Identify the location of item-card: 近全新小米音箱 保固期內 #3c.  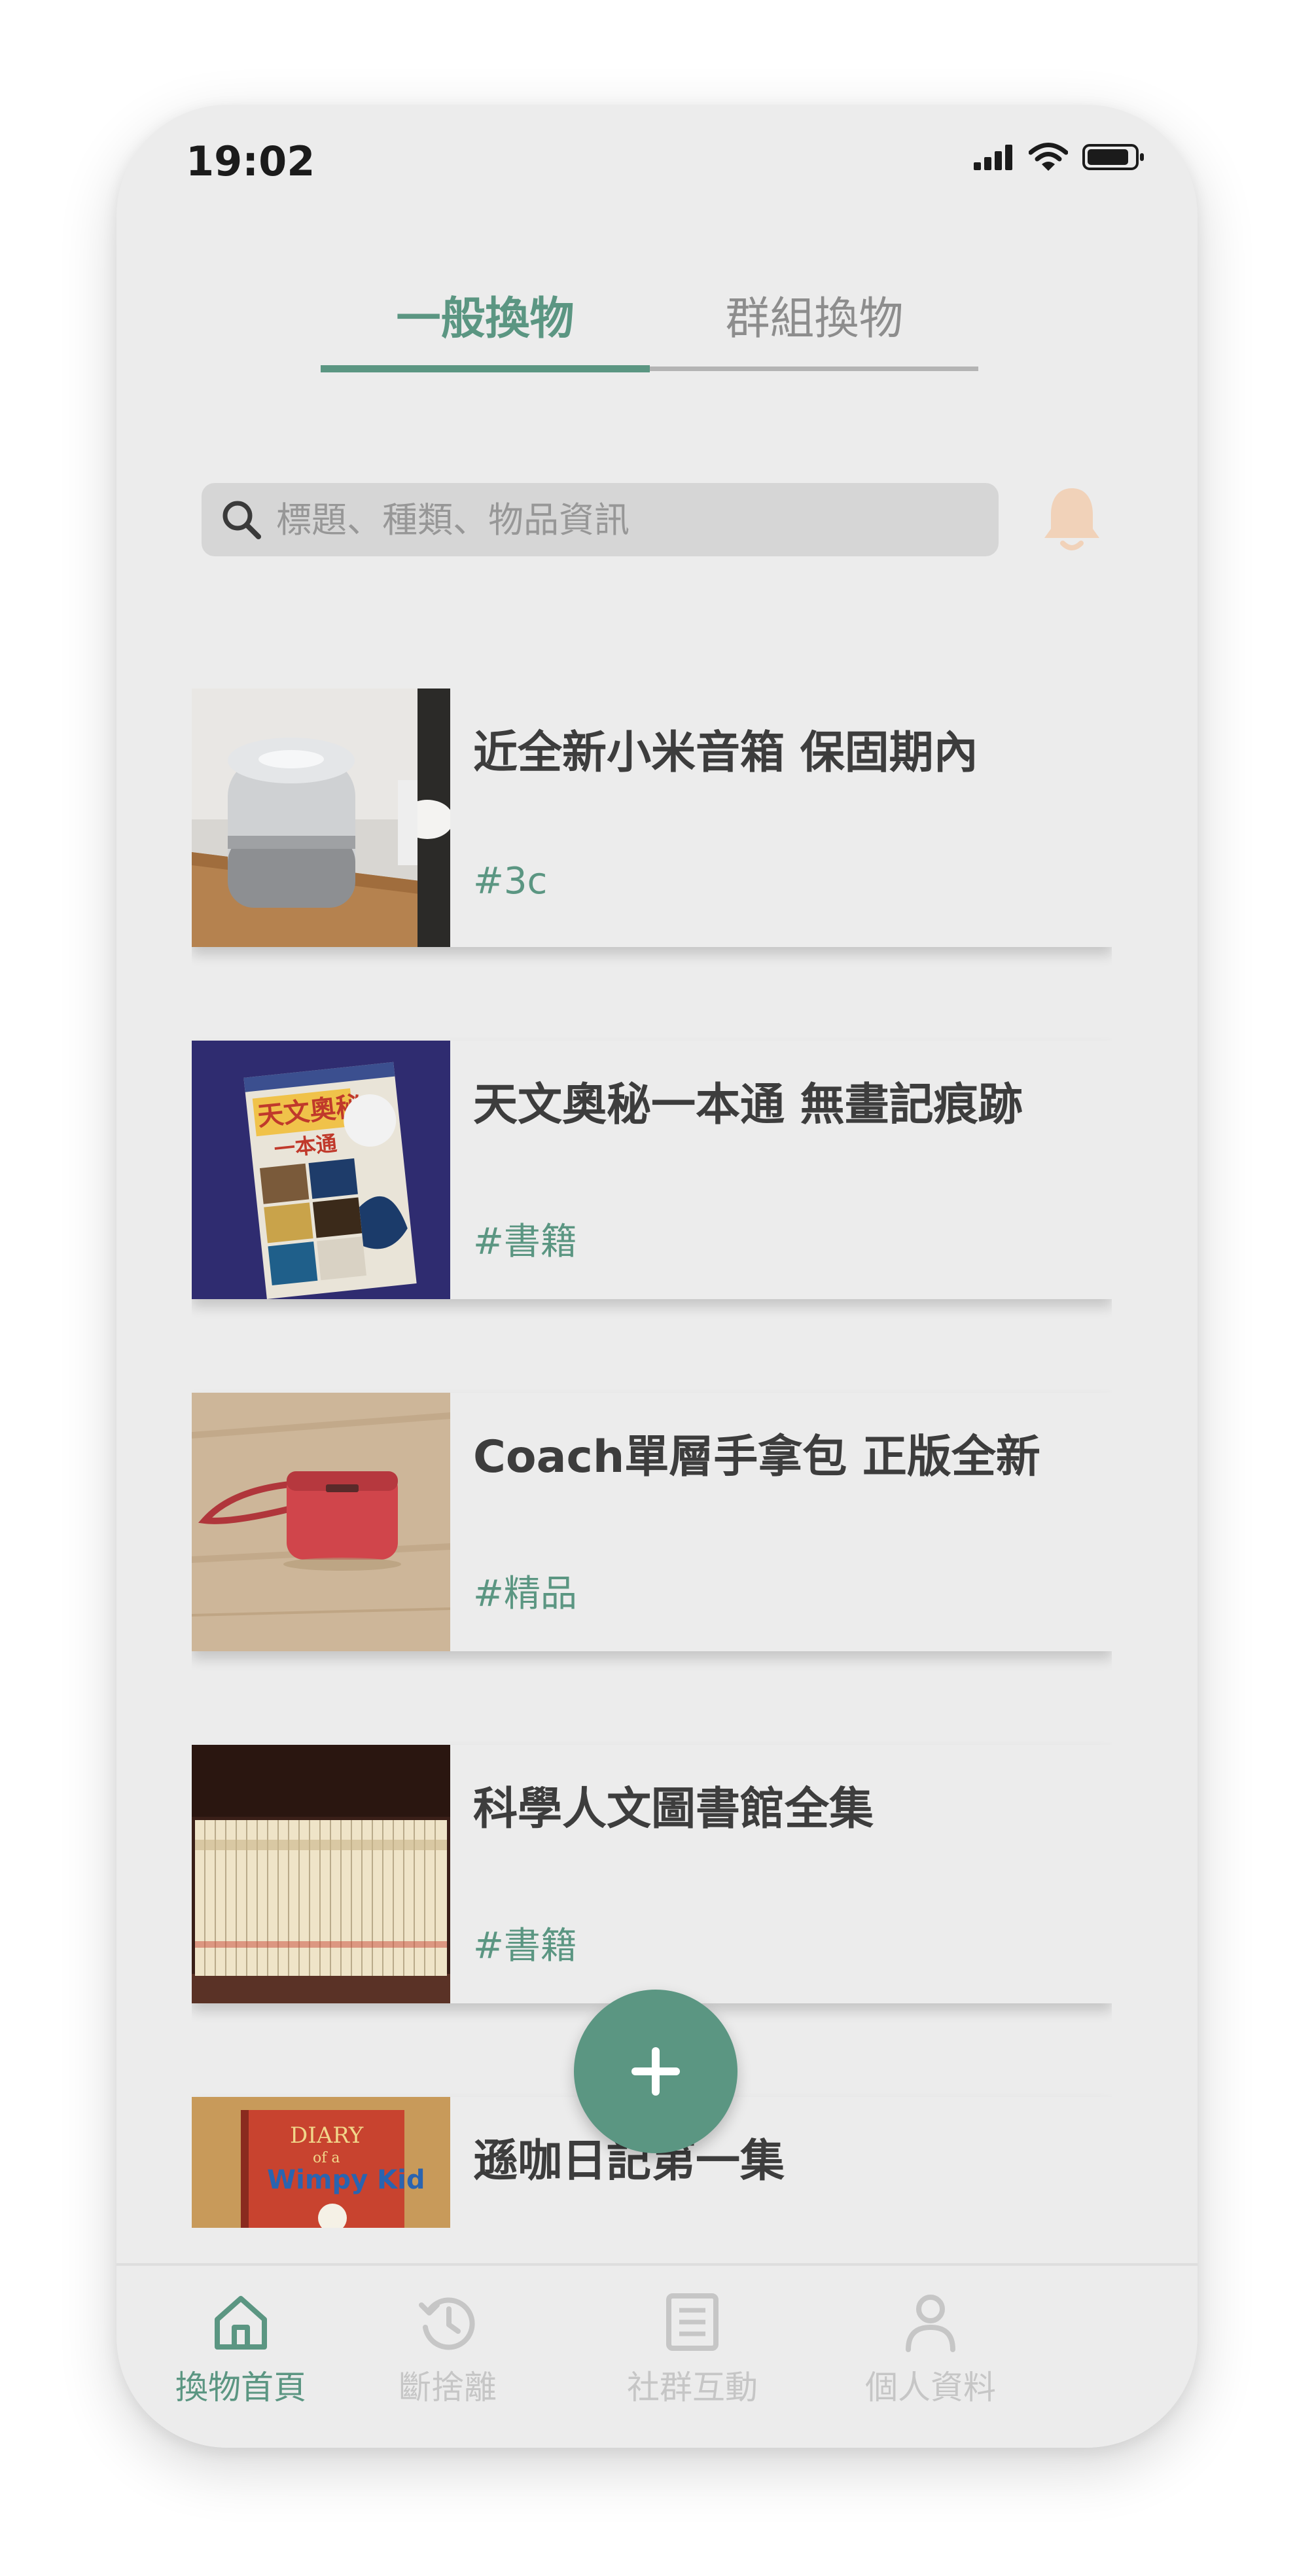
(652, 818).